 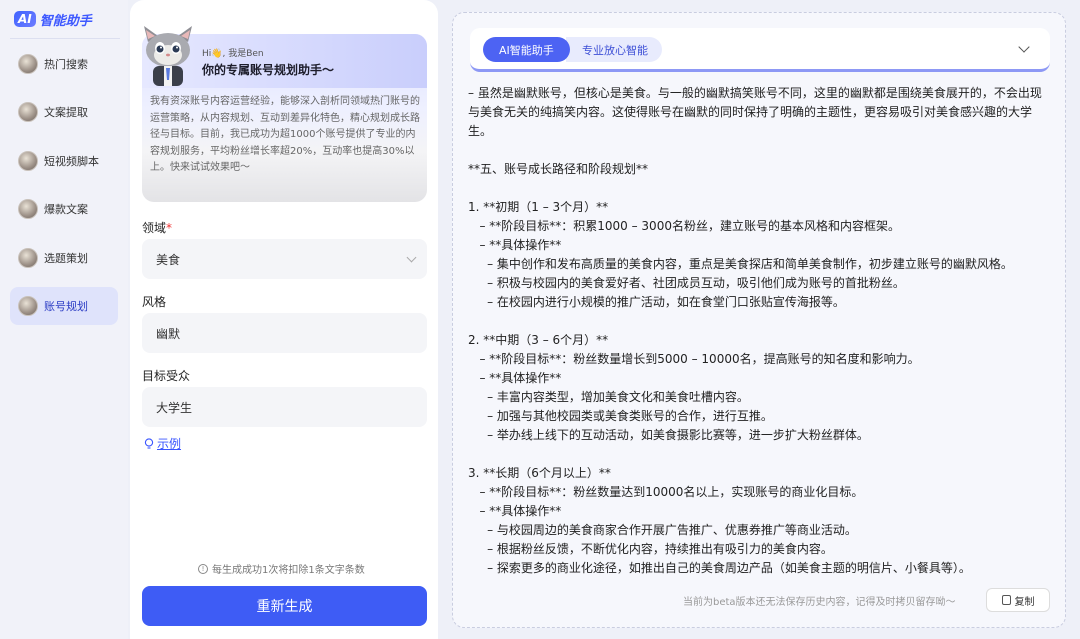 I want to click on divider, so click(x=65, y=38).